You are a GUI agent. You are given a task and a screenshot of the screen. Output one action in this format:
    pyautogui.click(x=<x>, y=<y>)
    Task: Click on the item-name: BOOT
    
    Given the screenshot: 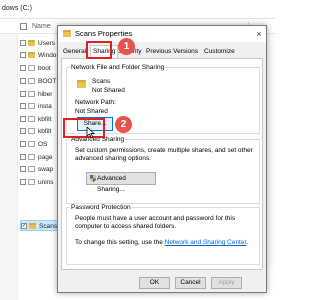 What is the action you would take?
    pyautogui.click(x=47, y=81)
    